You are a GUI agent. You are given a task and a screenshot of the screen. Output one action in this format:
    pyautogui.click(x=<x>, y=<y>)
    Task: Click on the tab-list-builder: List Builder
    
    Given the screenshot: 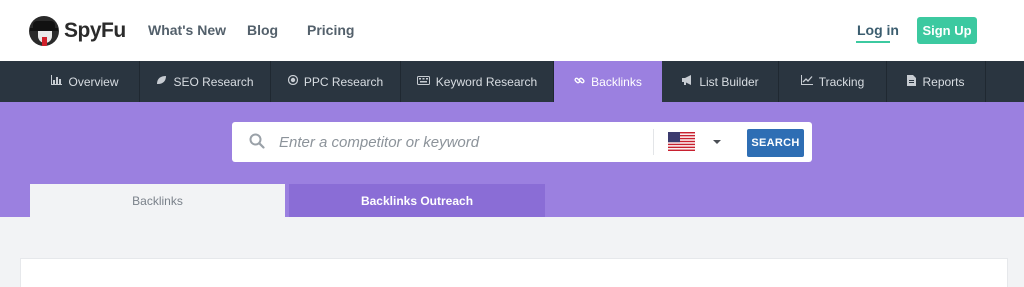 What is the action you would take?
    pyautogui.click(x=720, y=81)
    